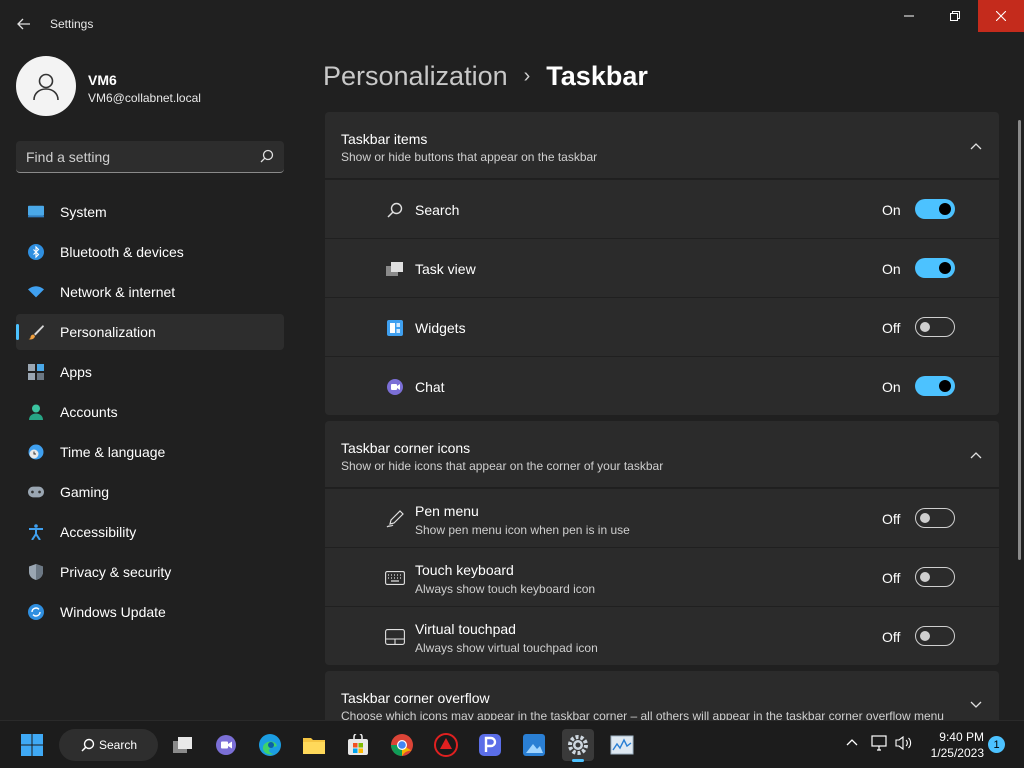 This screenshot has width=1024, height=768. What do you see at coordinates (534, 745) in the screenshot?
I see `app-blue-icon` at bounding box center [534, 745].